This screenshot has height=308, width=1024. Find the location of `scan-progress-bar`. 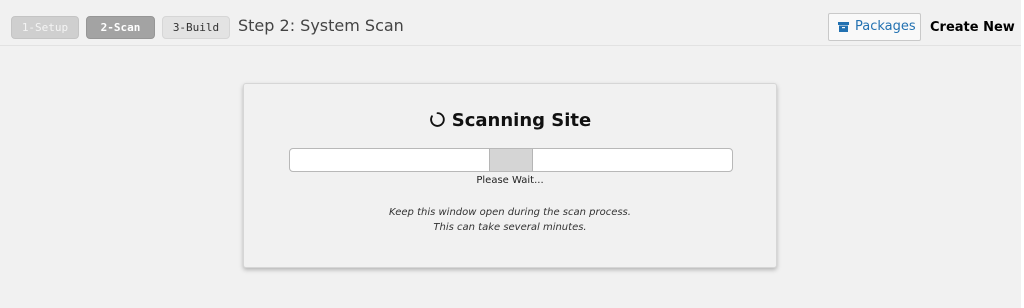

scan-progress-bar is located at coordinates (511, 160).